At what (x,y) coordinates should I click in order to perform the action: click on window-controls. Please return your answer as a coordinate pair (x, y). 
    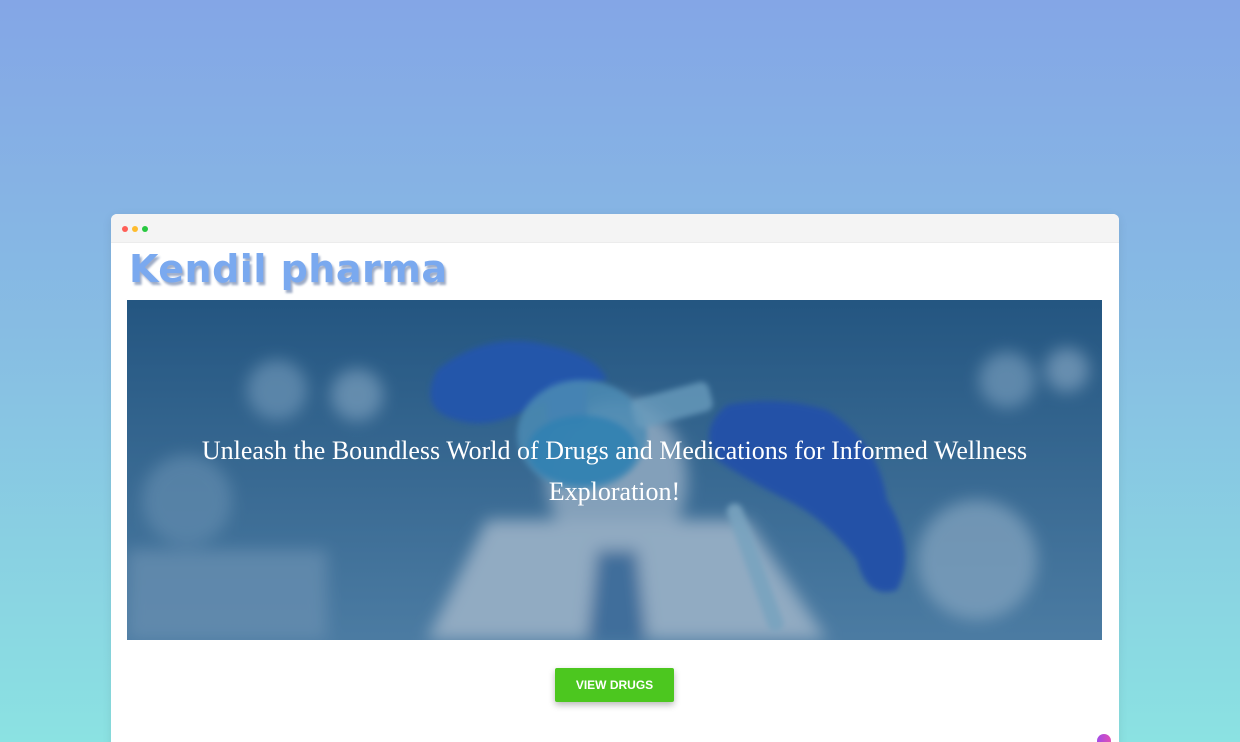
    Looking at the image, I should click on (135, 229).